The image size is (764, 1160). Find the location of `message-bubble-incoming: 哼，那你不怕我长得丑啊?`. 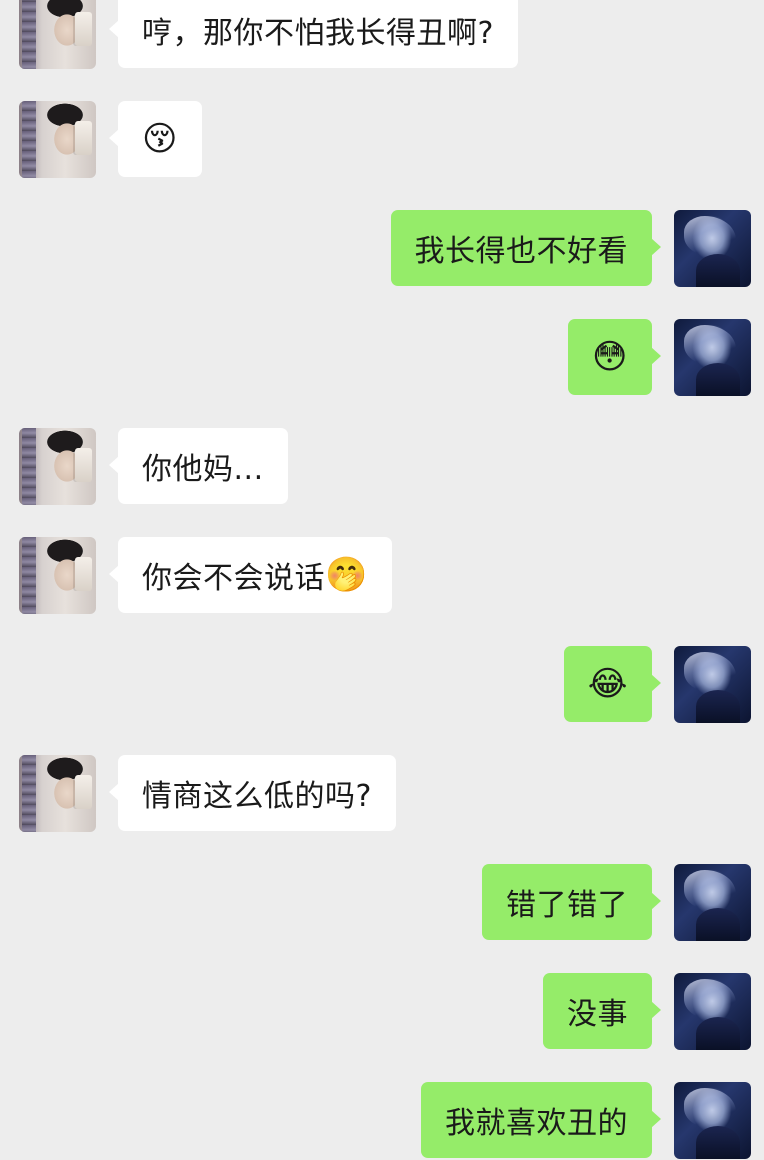

message-bubble-incoming: 哼，那你不怕我长得丑啊? is located at coordinates (313, 34).